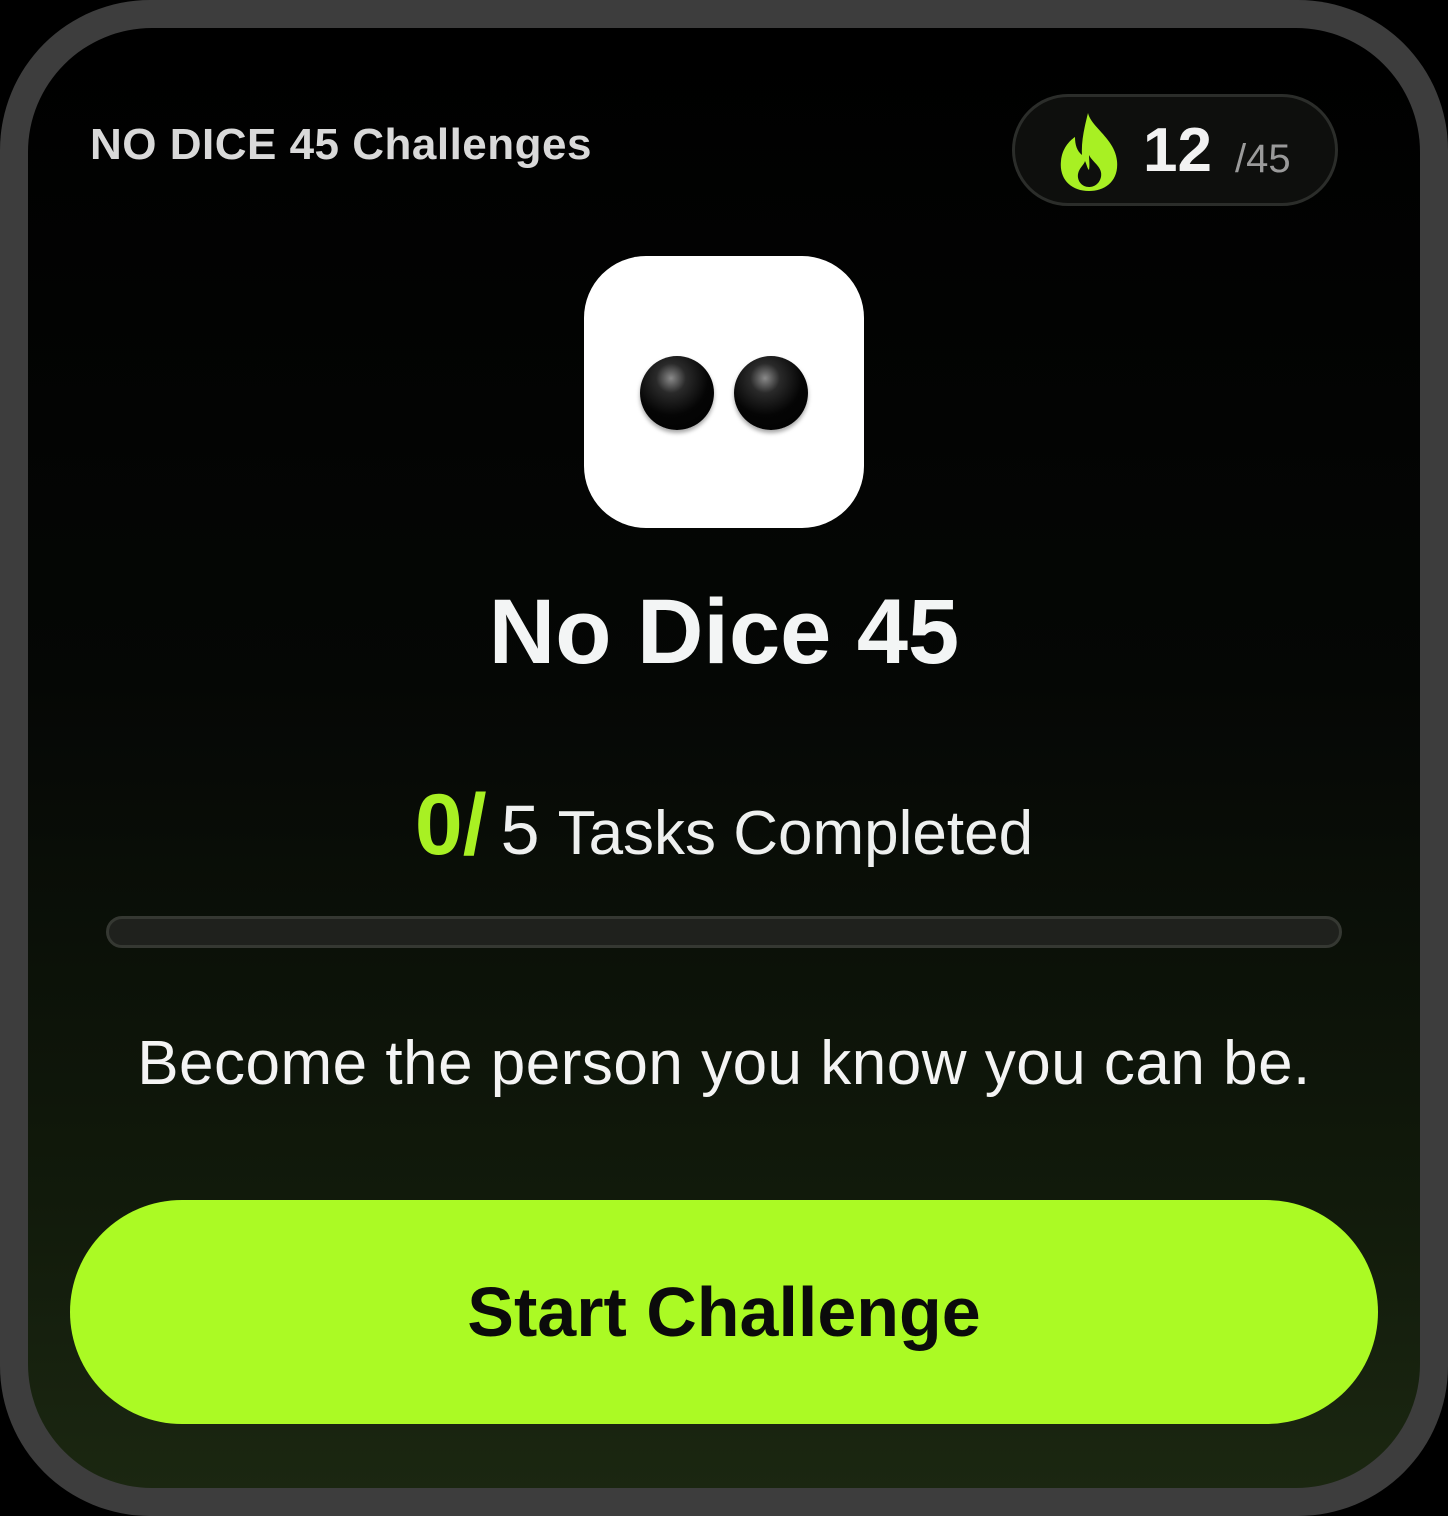 This screenshot has height=1516, width=1448. I want to click on streak-current: 12, so click(1177, 150).